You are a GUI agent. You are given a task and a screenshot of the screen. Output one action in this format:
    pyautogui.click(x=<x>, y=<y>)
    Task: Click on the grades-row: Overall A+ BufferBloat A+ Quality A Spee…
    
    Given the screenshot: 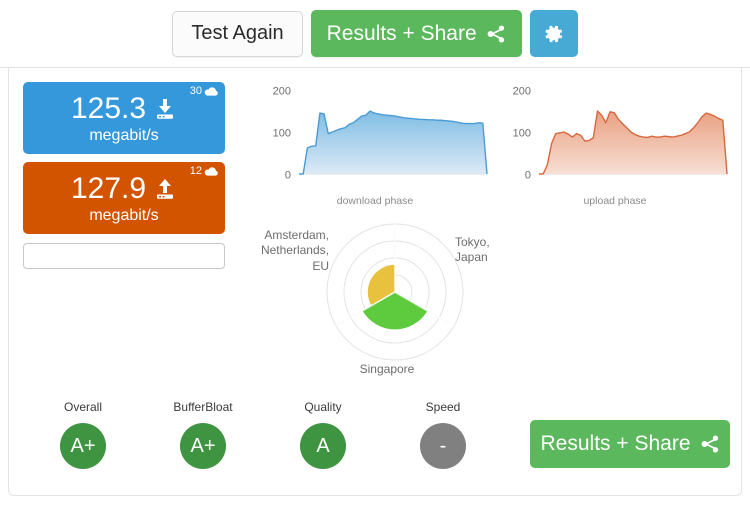 What is the action you would take?
    pyautogui.click(x=263, y=440)
    